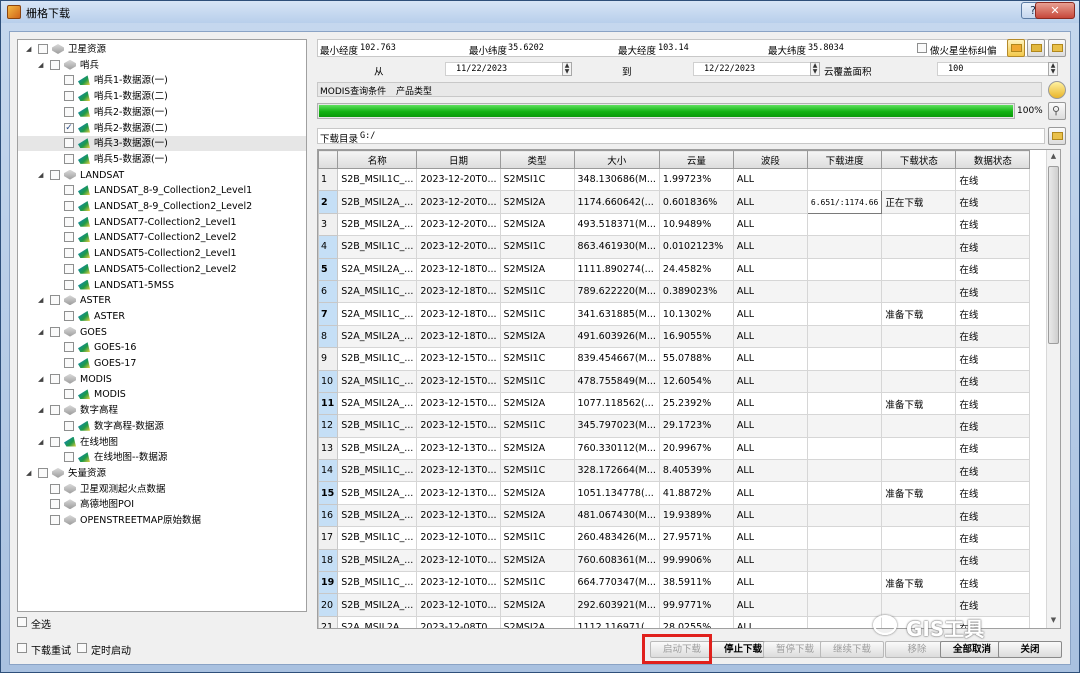 The width and height of the screenshot is (1080, 673). I want to click on column-header: 名称, so click(377, 159).